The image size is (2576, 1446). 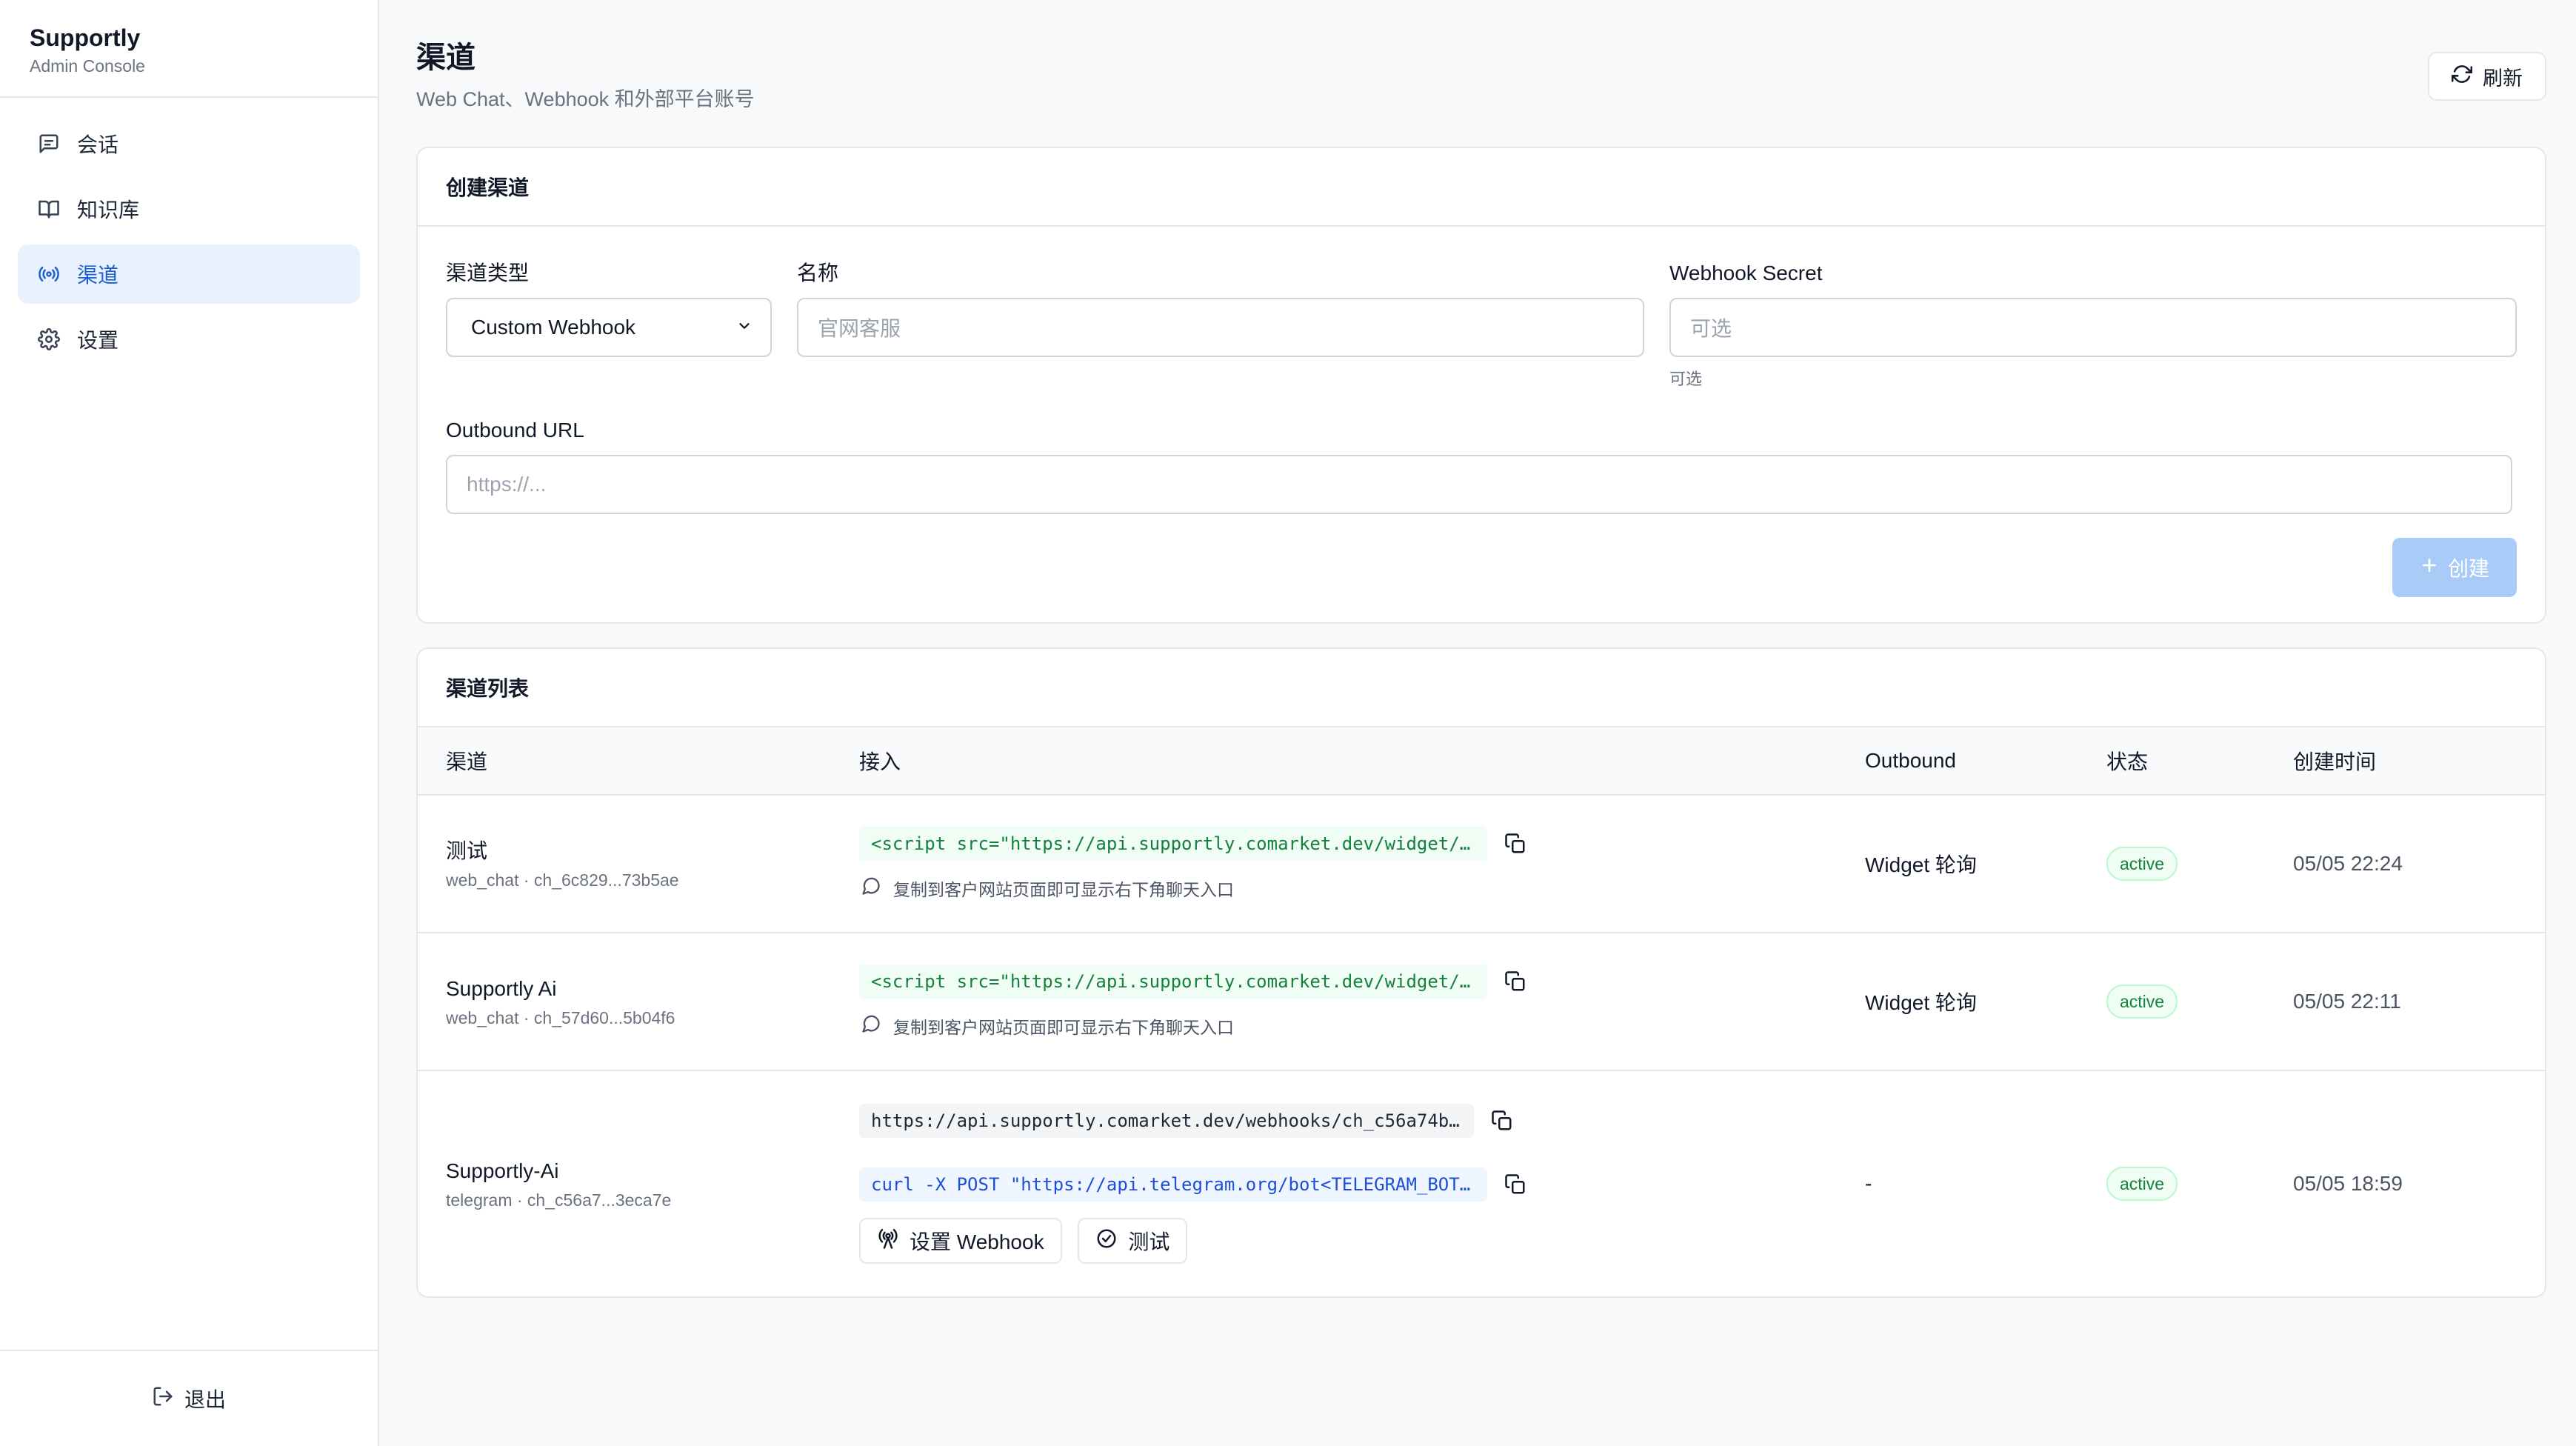 What do you see at coordinates (189, 209) in the screenshot?
I see `sidebar-item-knowledge: 知识库` at bounding box center [189, 209].